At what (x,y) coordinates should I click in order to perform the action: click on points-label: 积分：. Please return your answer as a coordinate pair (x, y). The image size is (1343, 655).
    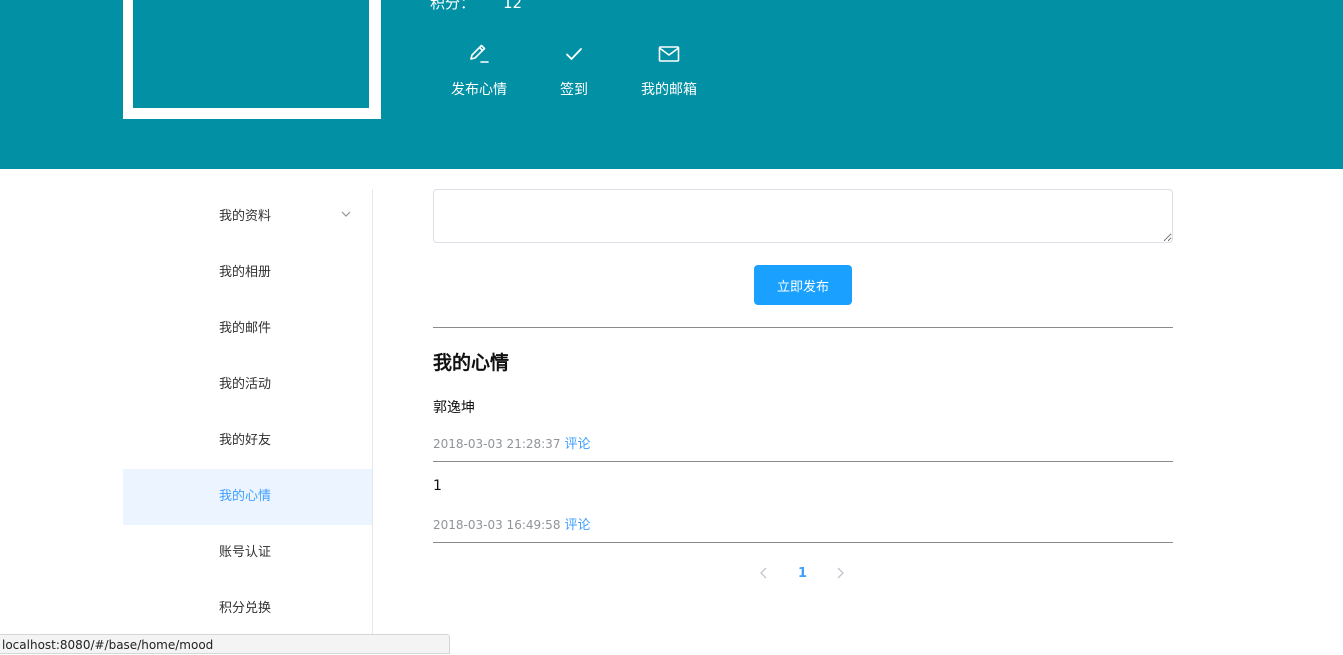
    Looking at the image, I should click on (453, 6).